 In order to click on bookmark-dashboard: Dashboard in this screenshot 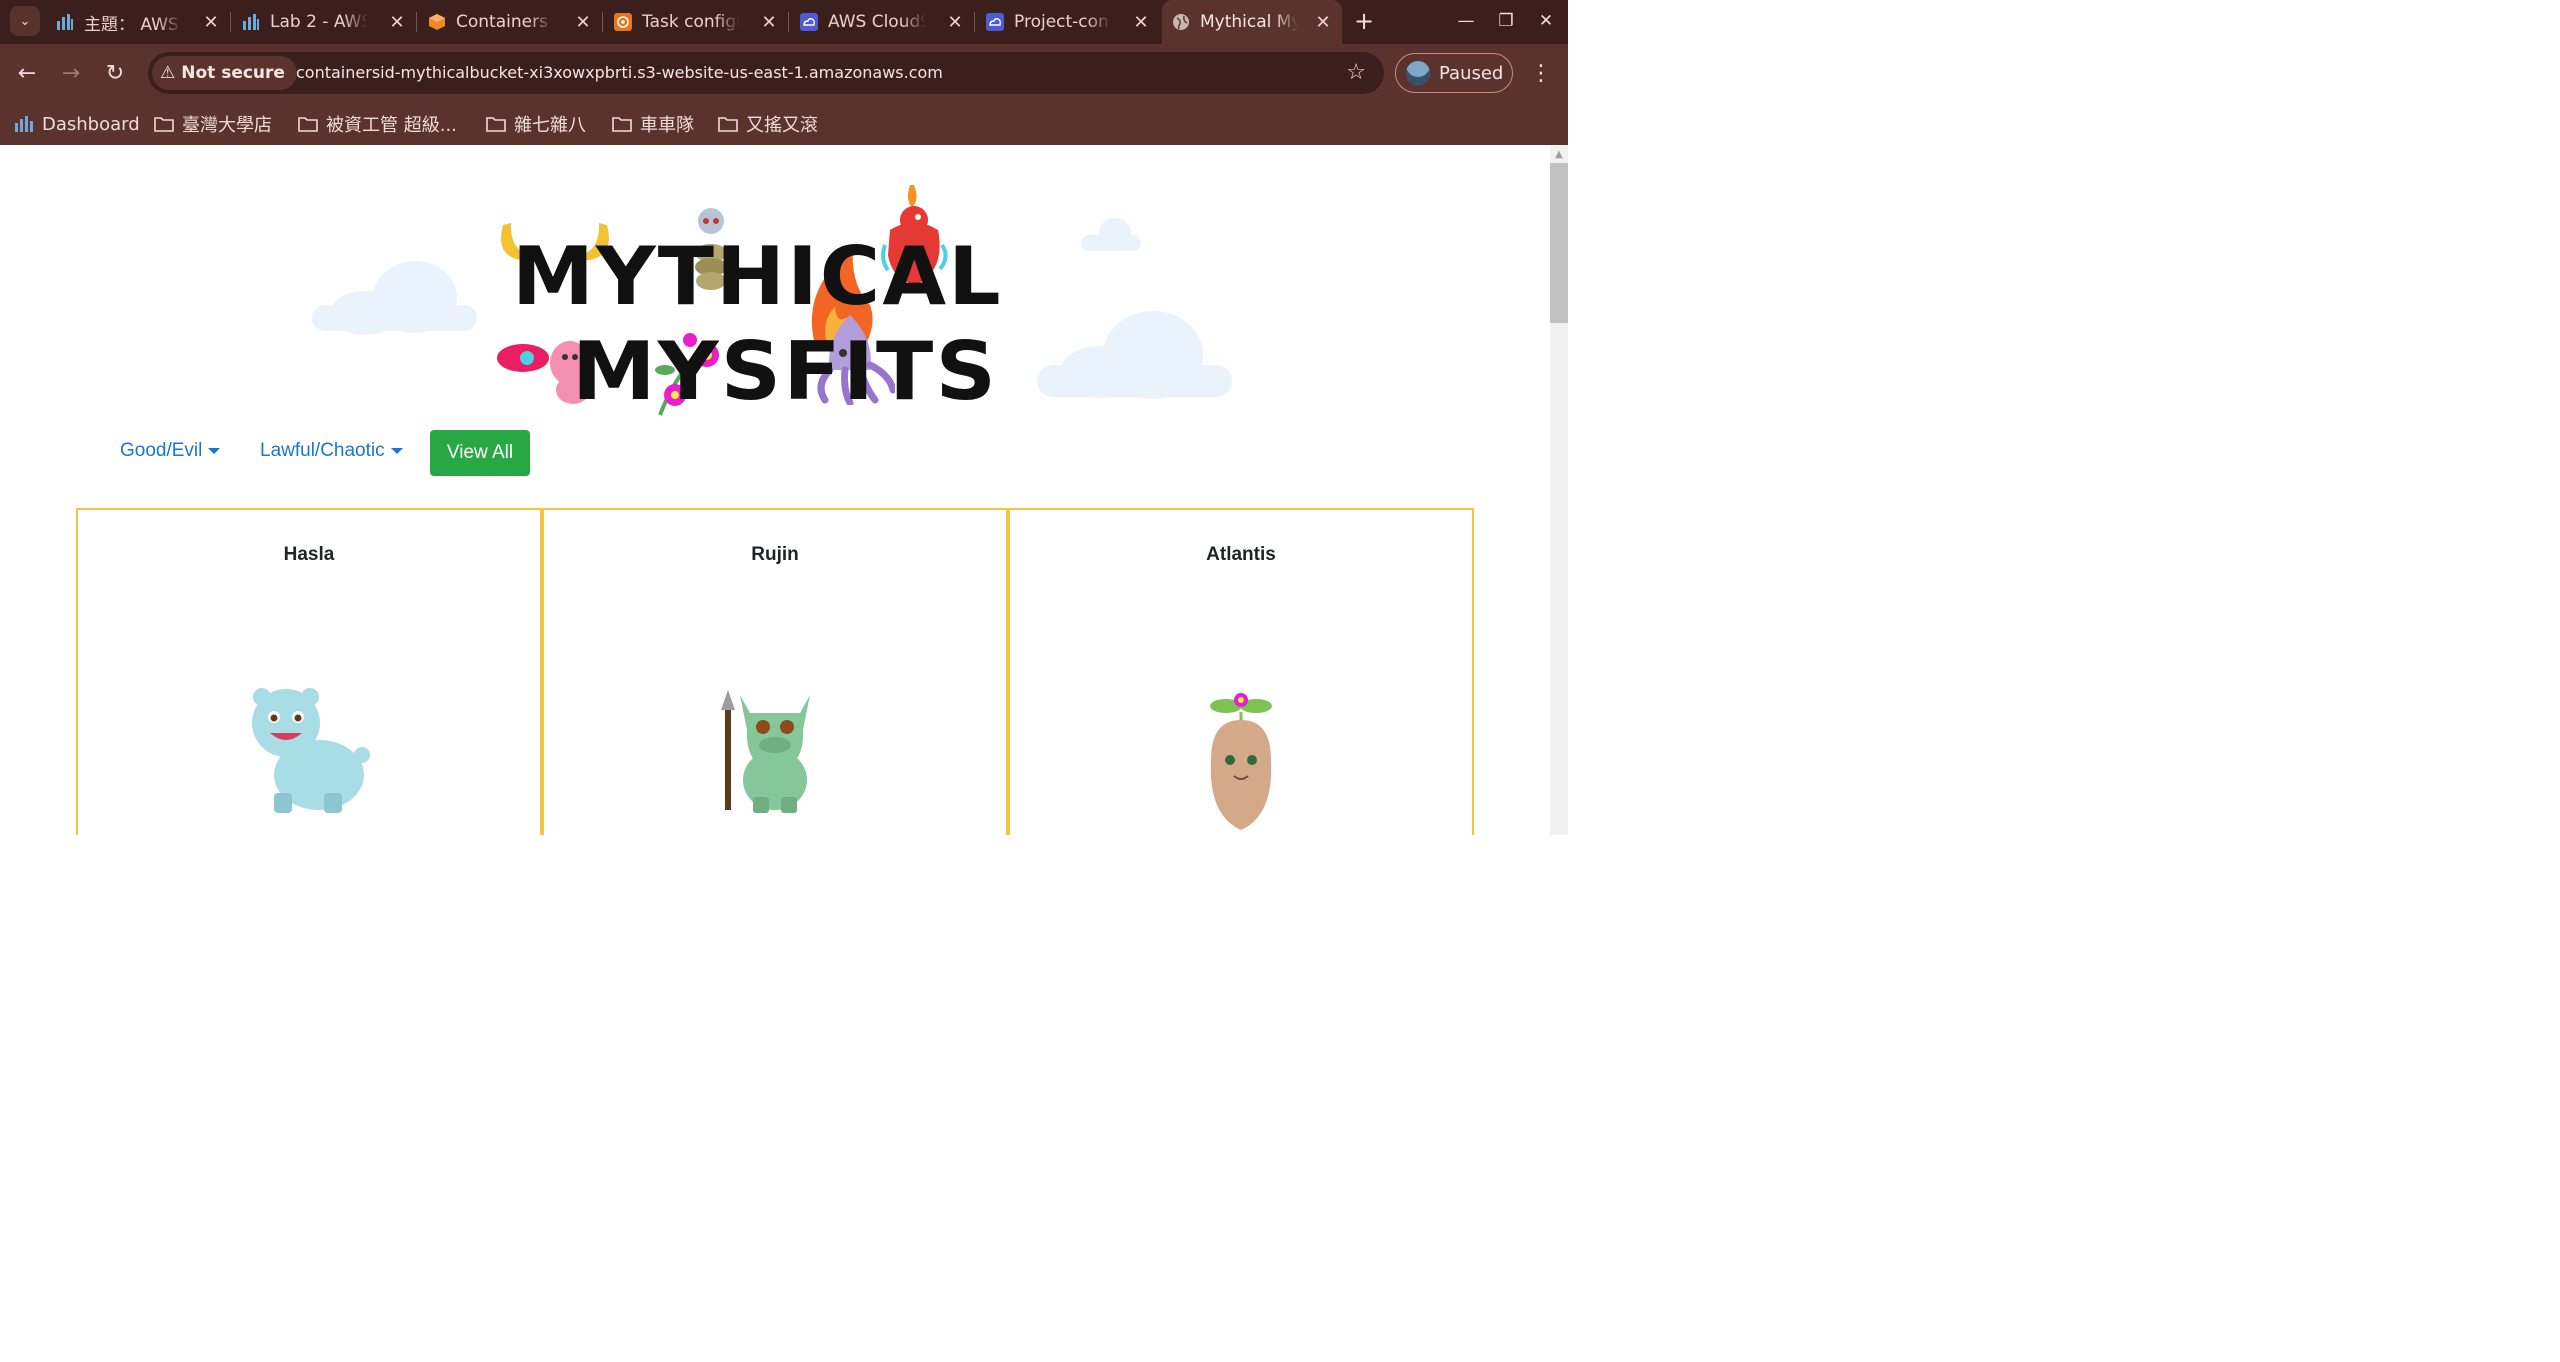, I will do `click(77, 124)`.